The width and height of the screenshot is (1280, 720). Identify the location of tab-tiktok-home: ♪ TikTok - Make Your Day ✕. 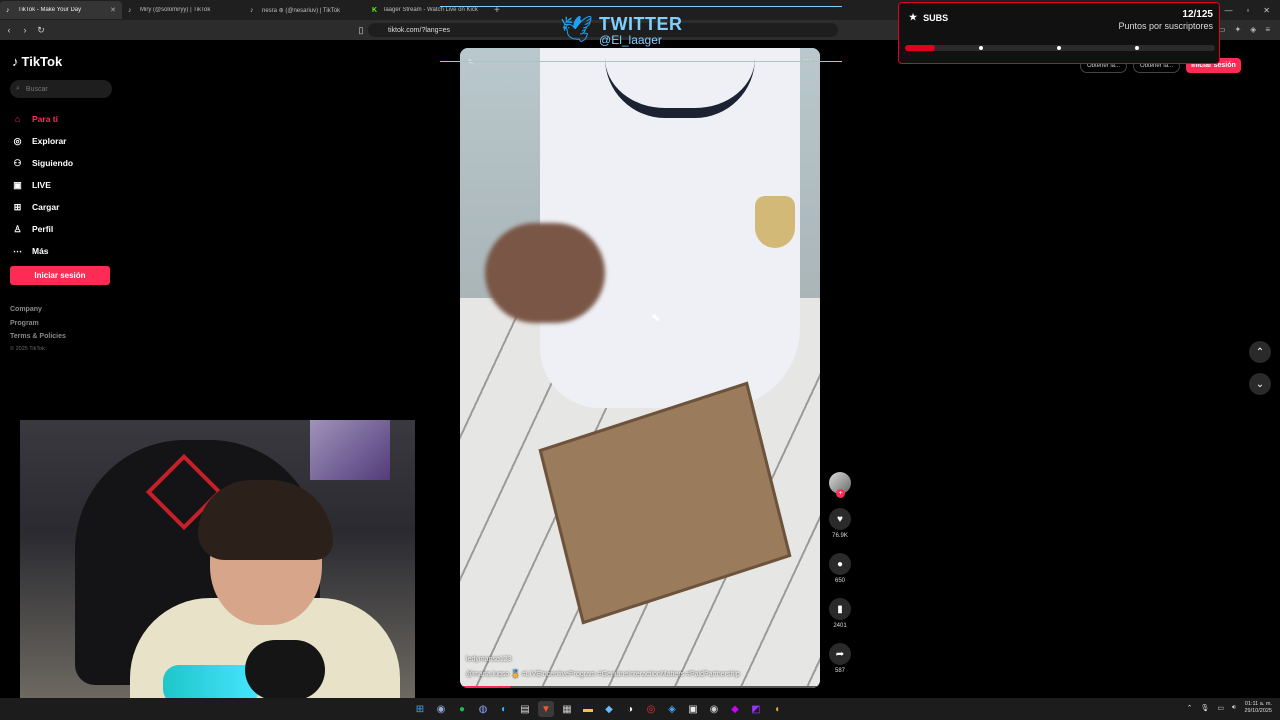
(61, 10).